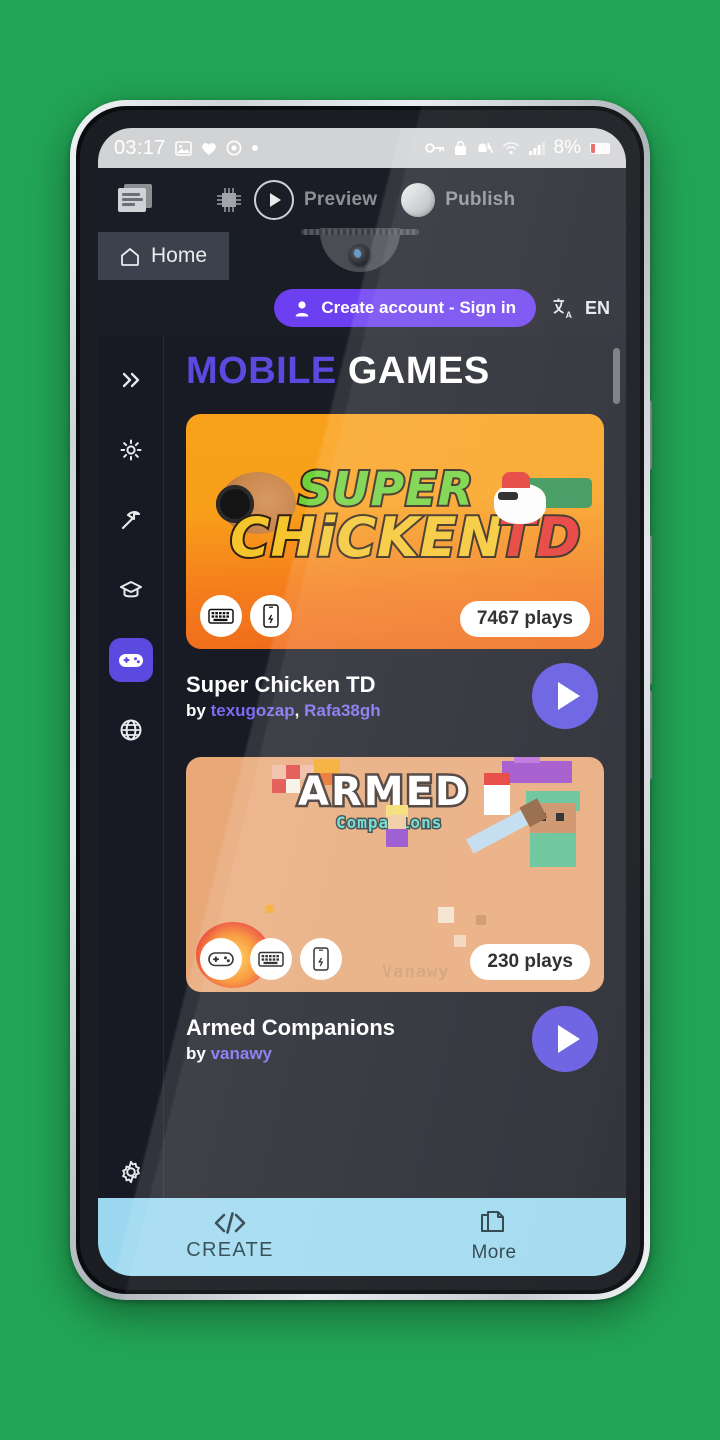 The height and width of the screenshot is (1440, 720). What do you see at coordinates (460, 148) in the screenshot?
I see `lock-icon` at bounding box center [460, 148].